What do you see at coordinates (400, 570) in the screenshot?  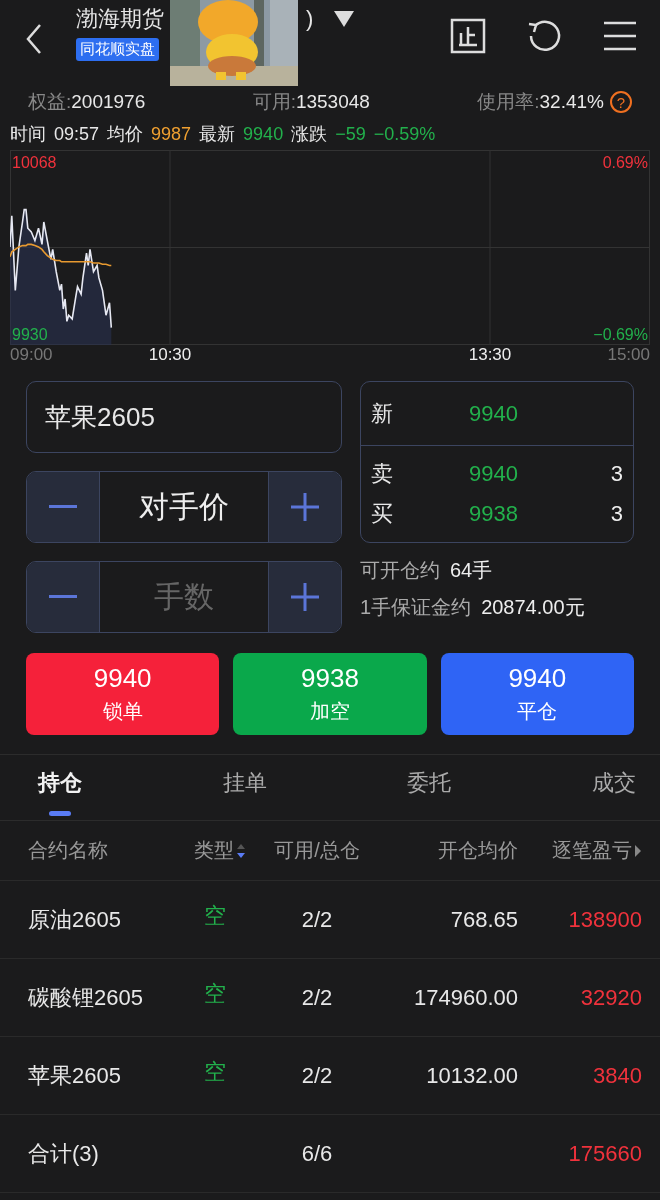 I see `info-label: 可开仓约` at bounding box center [400, 570].